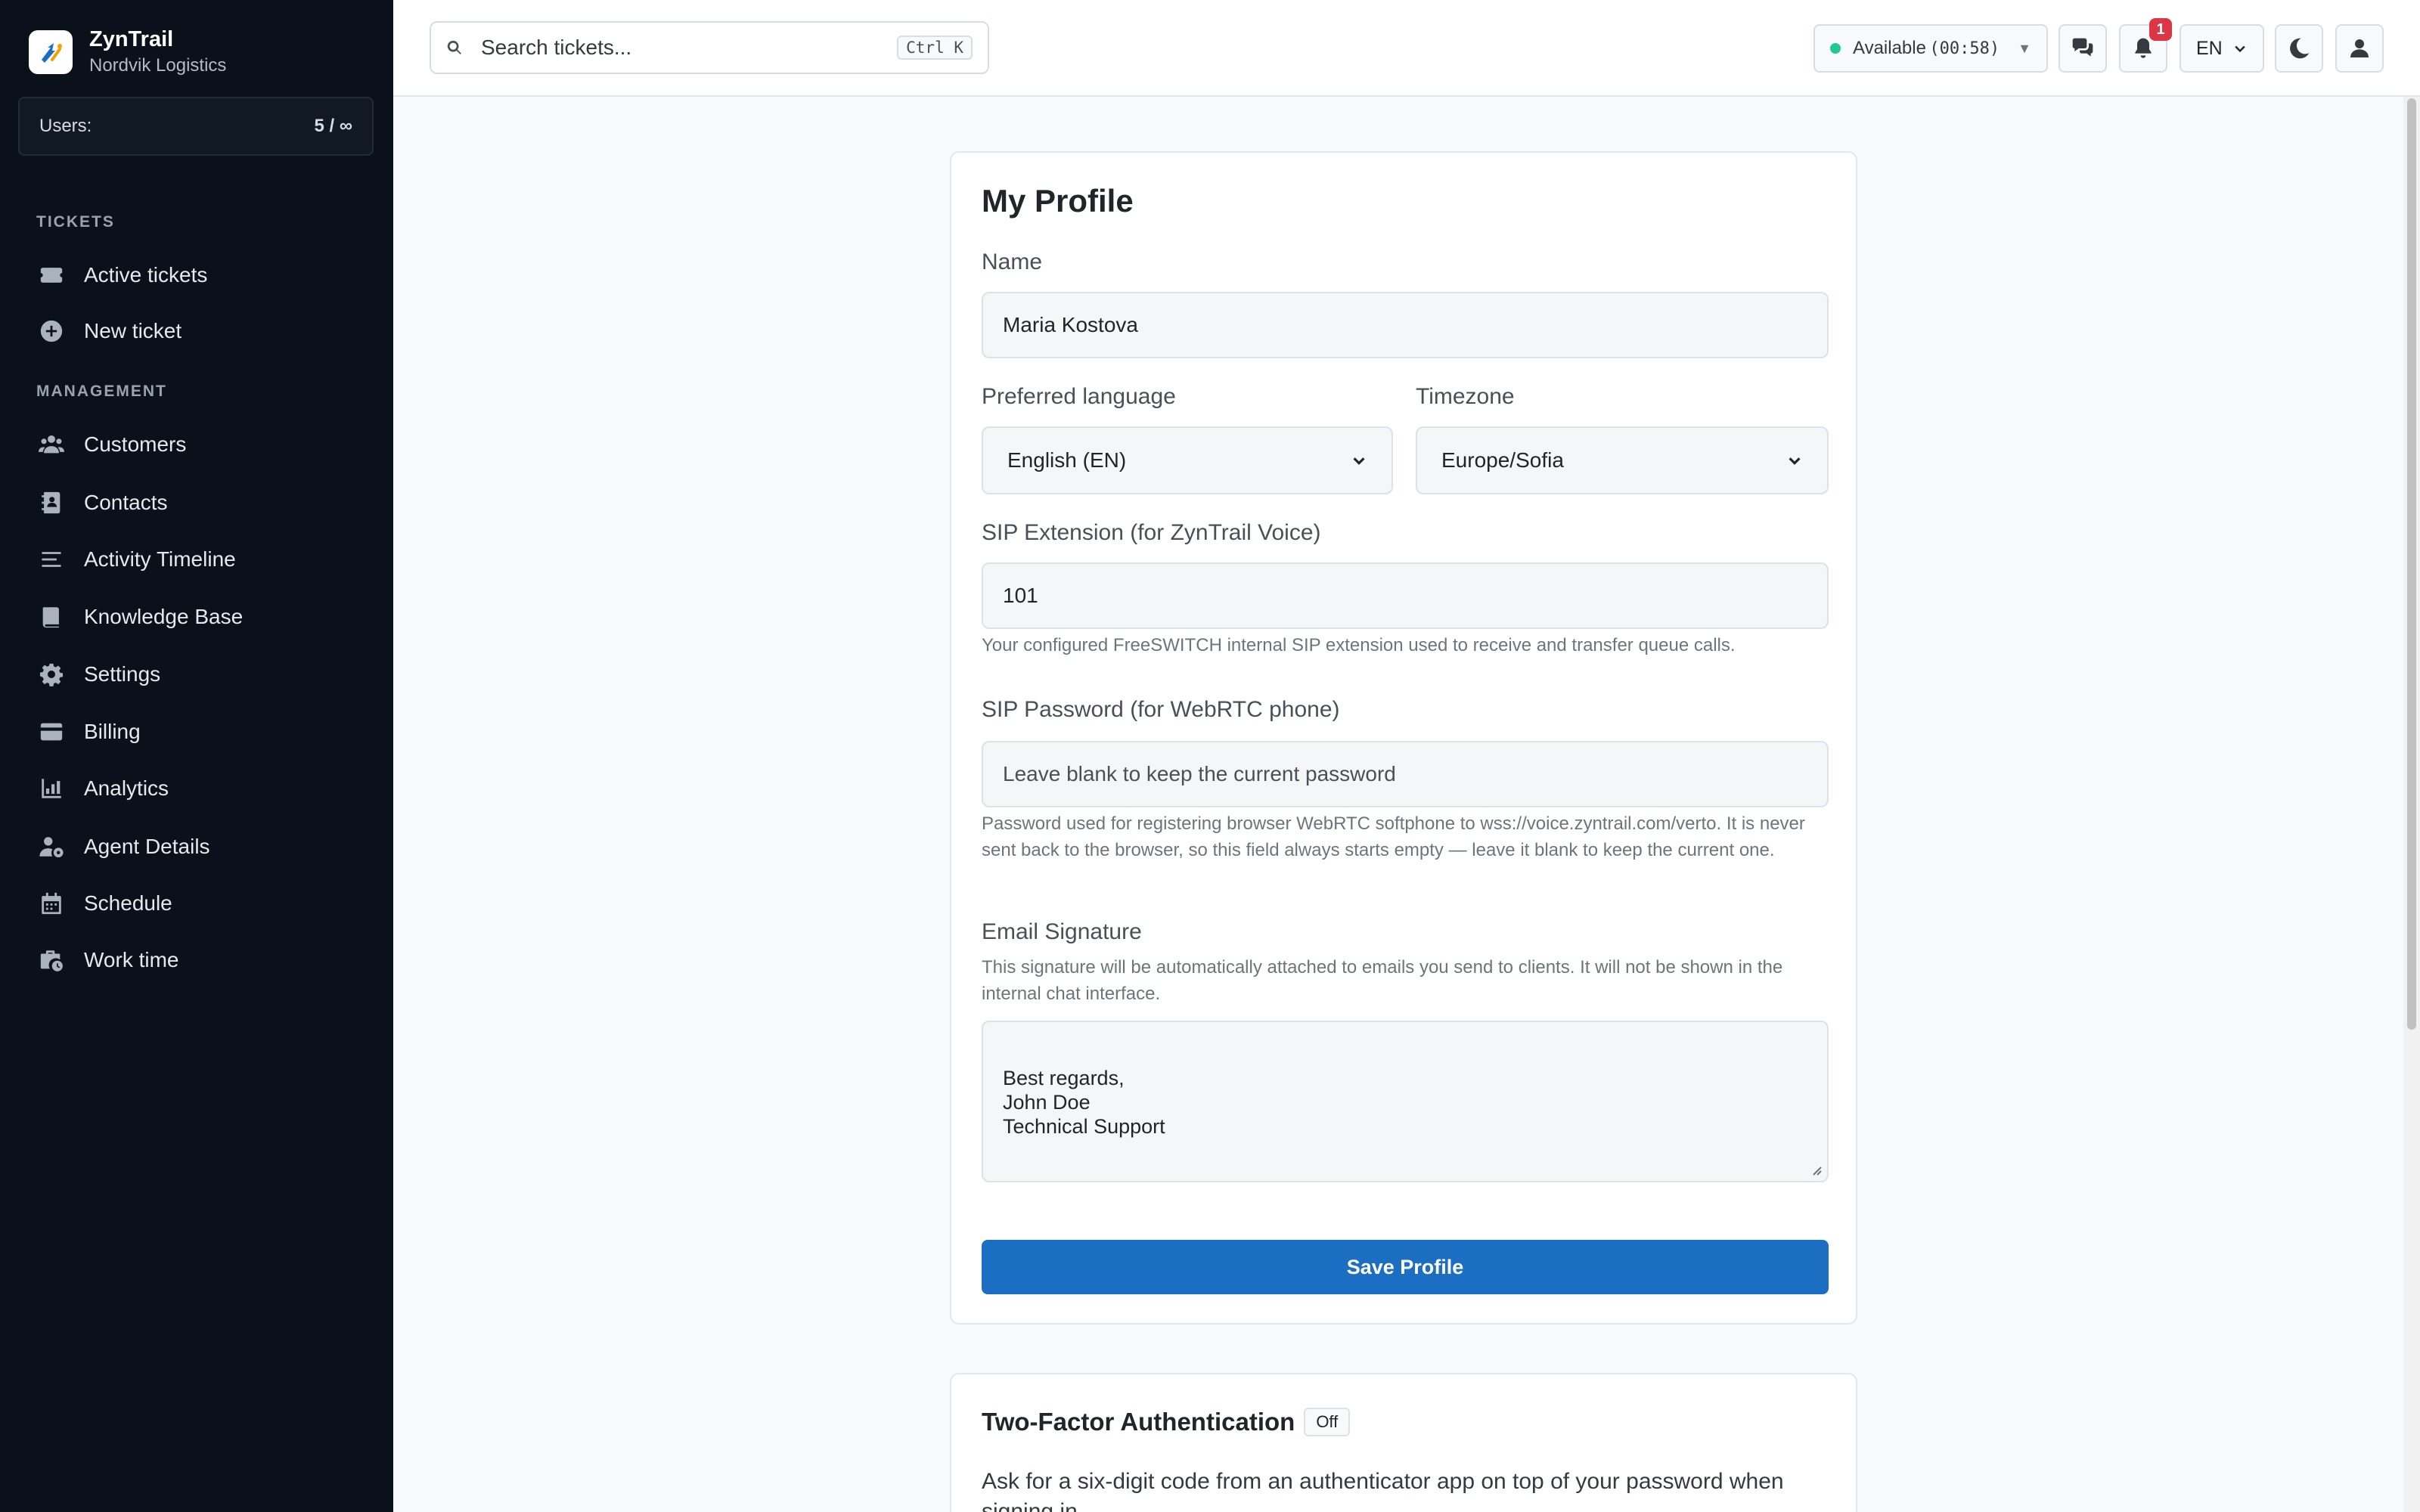 The height and width of the screenshot is (1512, 2420). What do you see at coordinates (1465, 396) in the screenshot?
I see `timezone-label: Timezone` at bounding box center [1465, 396].